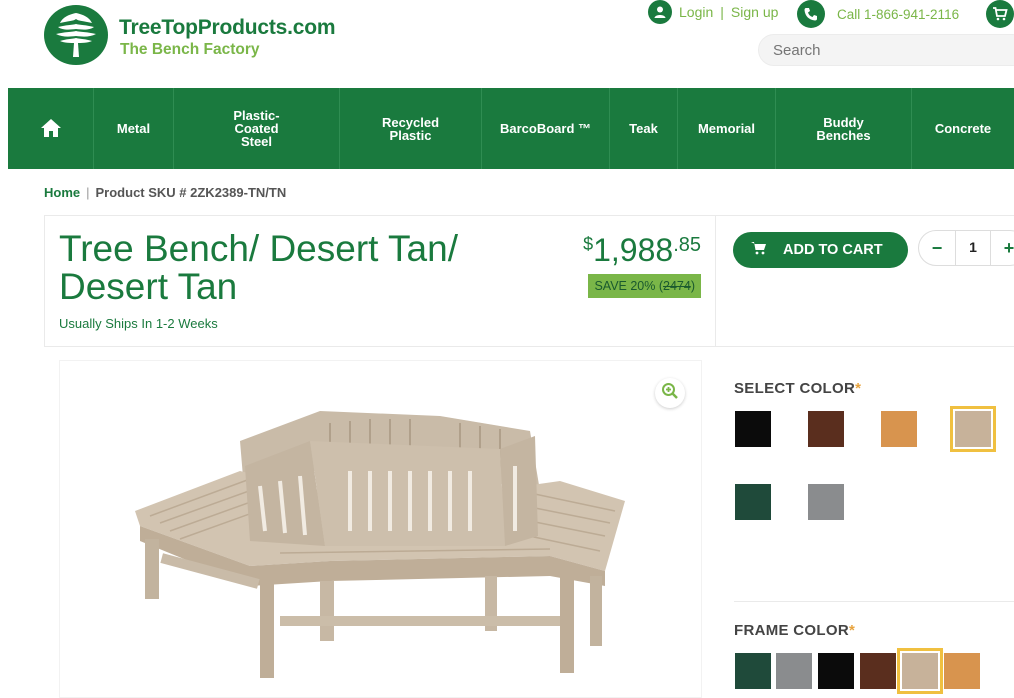 The image size is (1014, 698). What do you see at coordinates (62, 192) in the screenshot?
I see `breadcrumb-home: Home` at bounding box center [62, 192].